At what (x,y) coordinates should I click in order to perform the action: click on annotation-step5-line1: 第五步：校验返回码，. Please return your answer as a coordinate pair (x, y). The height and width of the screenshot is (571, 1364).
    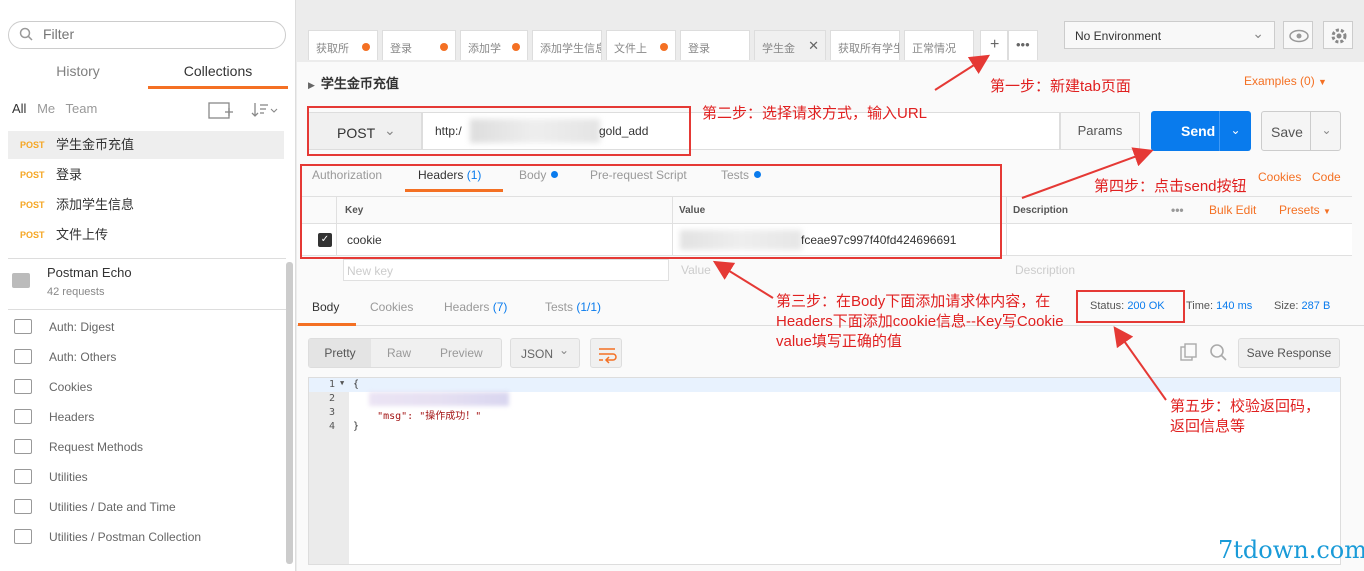
    Looking at the image, I should click on (1245, 406).